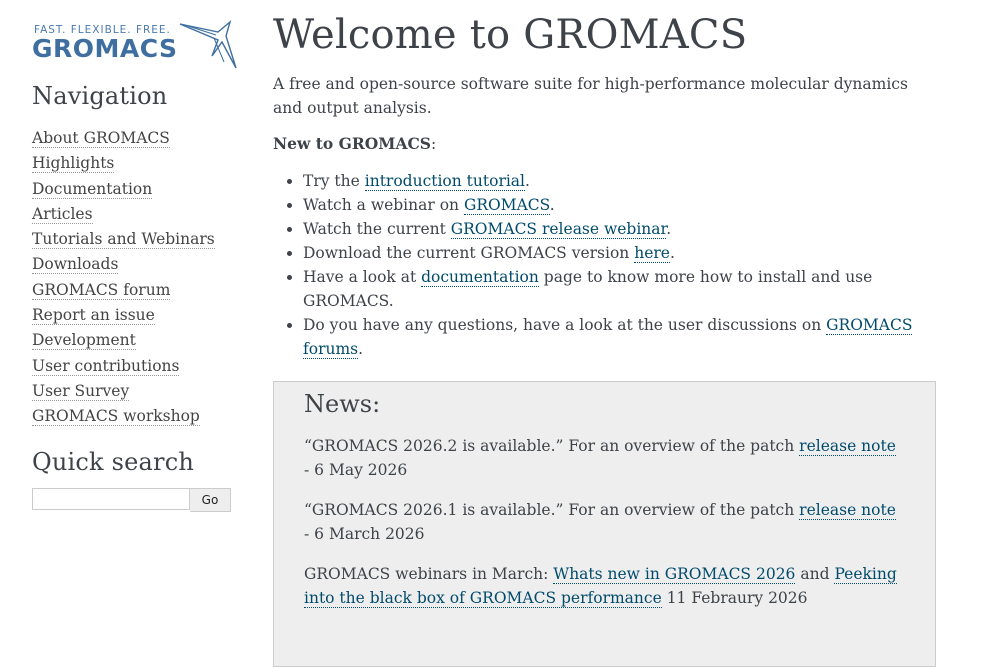 Image resolution: width=1000 pixels, height=667 pixels. Describe the element at coordinates (105, 48) in the screenshot. I see `logo-name: GROMACS` at that location.